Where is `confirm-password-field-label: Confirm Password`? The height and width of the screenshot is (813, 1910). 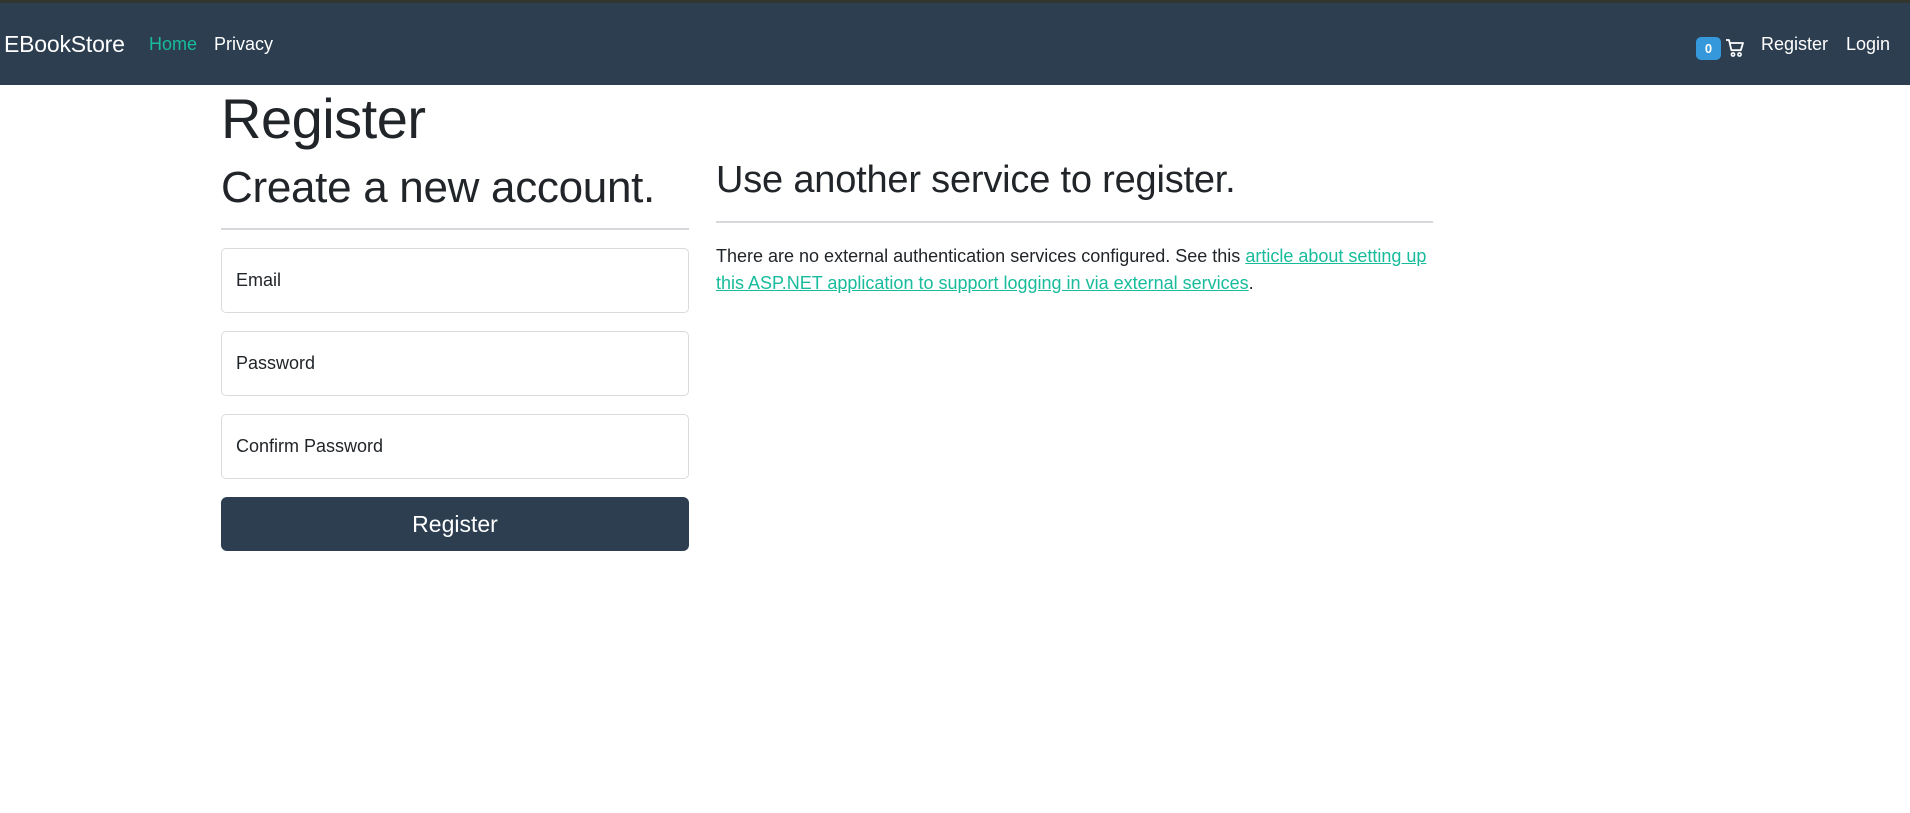 confirm-password-field-label: Confirm Password is located at coordinates (310, 446).